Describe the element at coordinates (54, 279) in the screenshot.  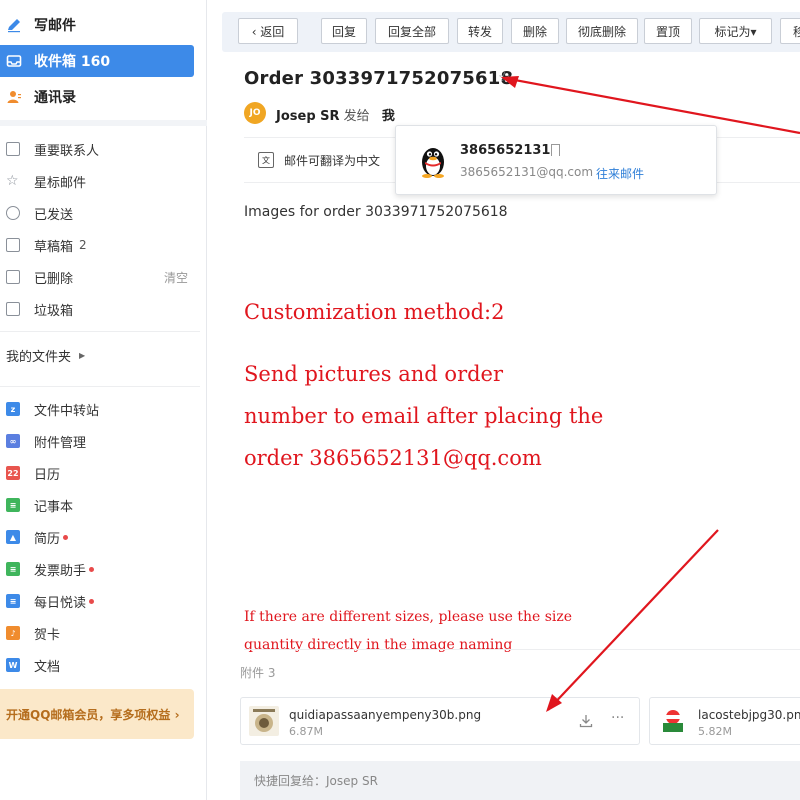
I see `folder-label: 已删除` at that location.